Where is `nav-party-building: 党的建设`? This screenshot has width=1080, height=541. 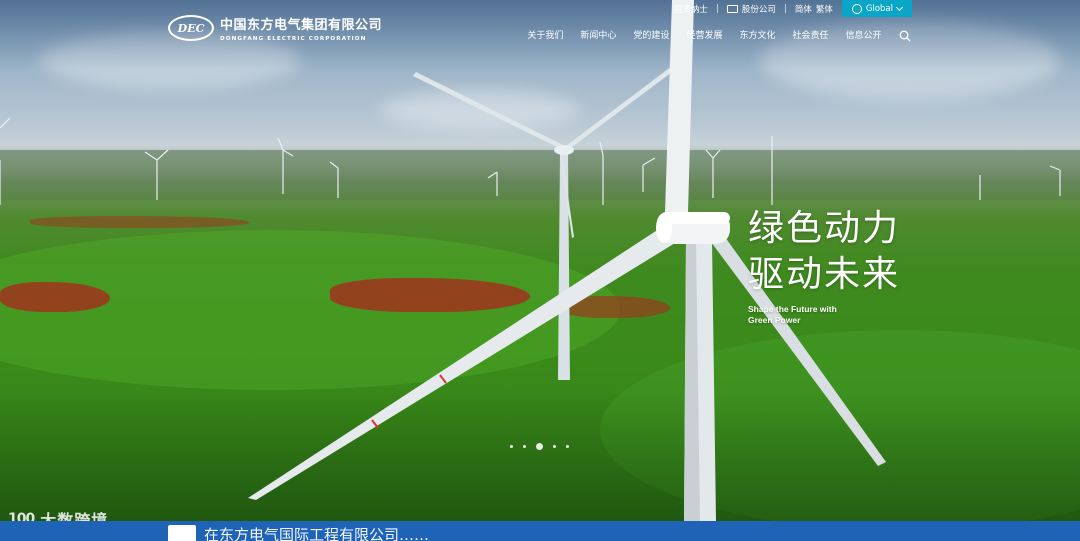 nav-party-building: 党的建设 is located at coordinates (651, 36).